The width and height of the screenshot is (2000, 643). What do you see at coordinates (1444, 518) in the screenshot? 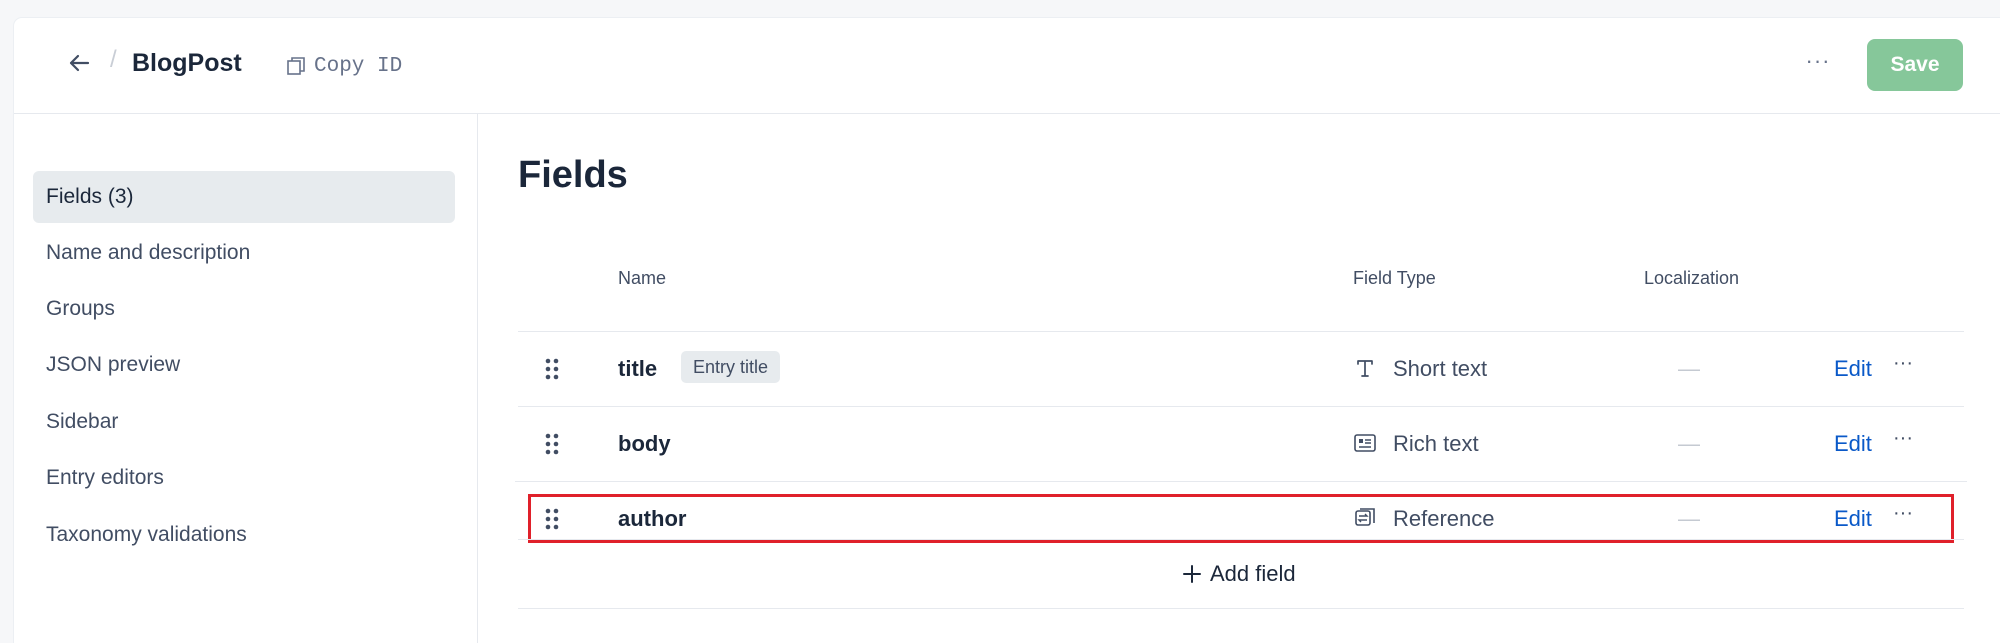
I see `field-type: Reference` at bounding box center [1444, 518].